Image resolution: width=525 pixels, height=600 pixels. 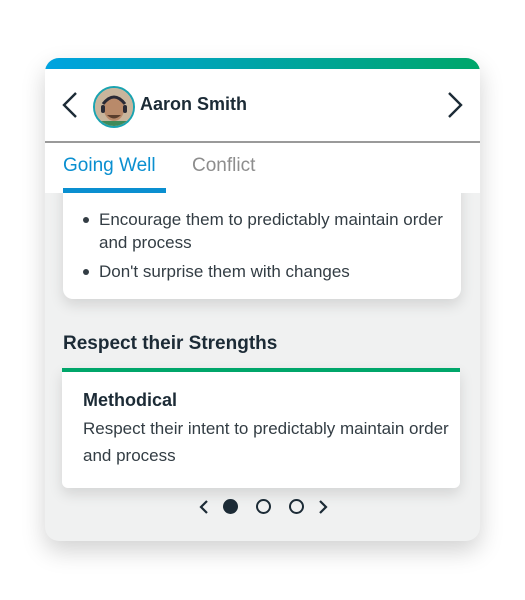 What do you see at coordinates (109, 166) in the screenshot?
I see `tab-going-well: Going Well` at bounding box center [109, 166].